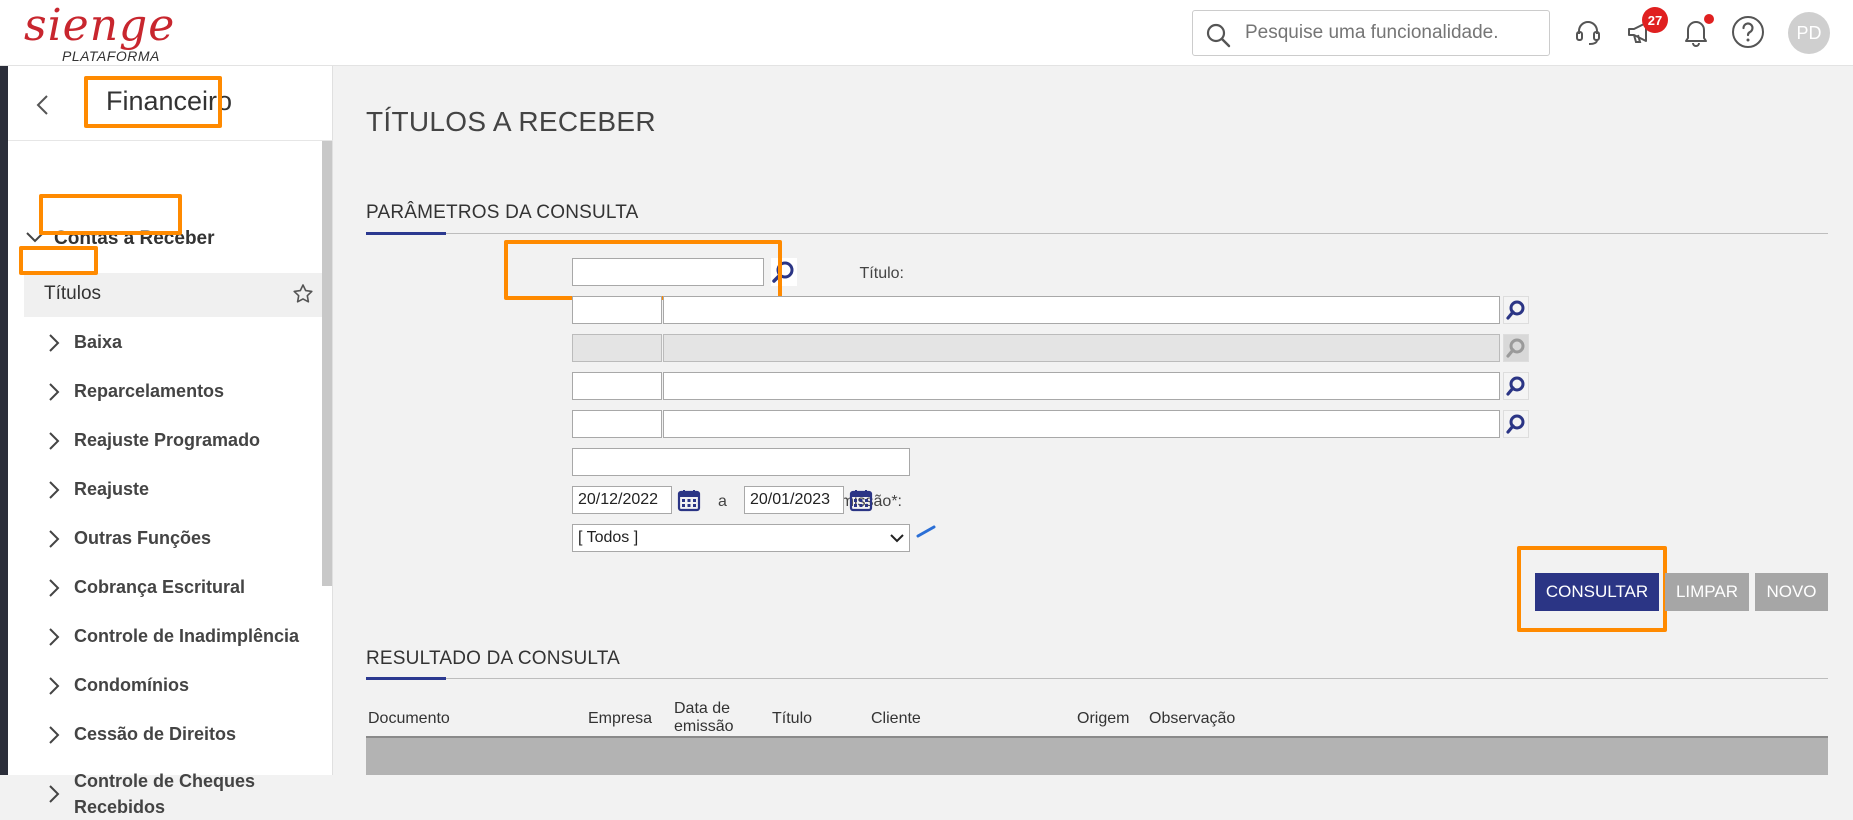  What do you see at coordinates (100, 25) in the screenshot?
I see `logo-word: sienge` at bounding box center [100, 25].